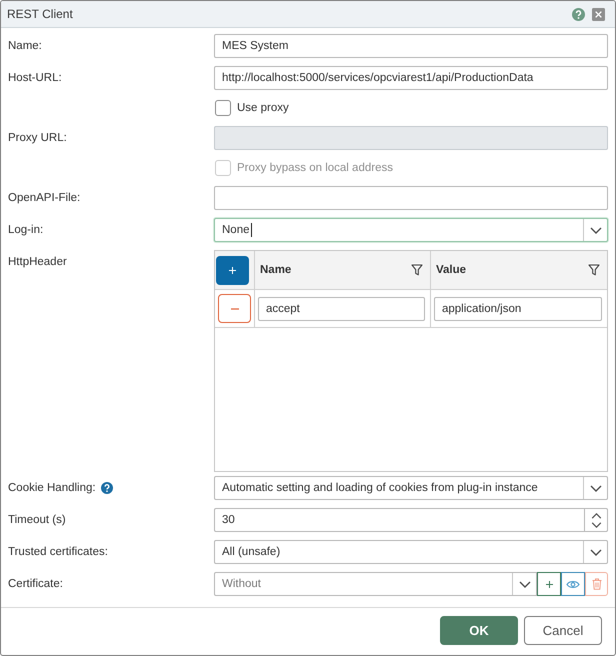 The width and height of the screenshot is (616, 656). I want to click on field-label: HttpHeader, so click(37, 262).